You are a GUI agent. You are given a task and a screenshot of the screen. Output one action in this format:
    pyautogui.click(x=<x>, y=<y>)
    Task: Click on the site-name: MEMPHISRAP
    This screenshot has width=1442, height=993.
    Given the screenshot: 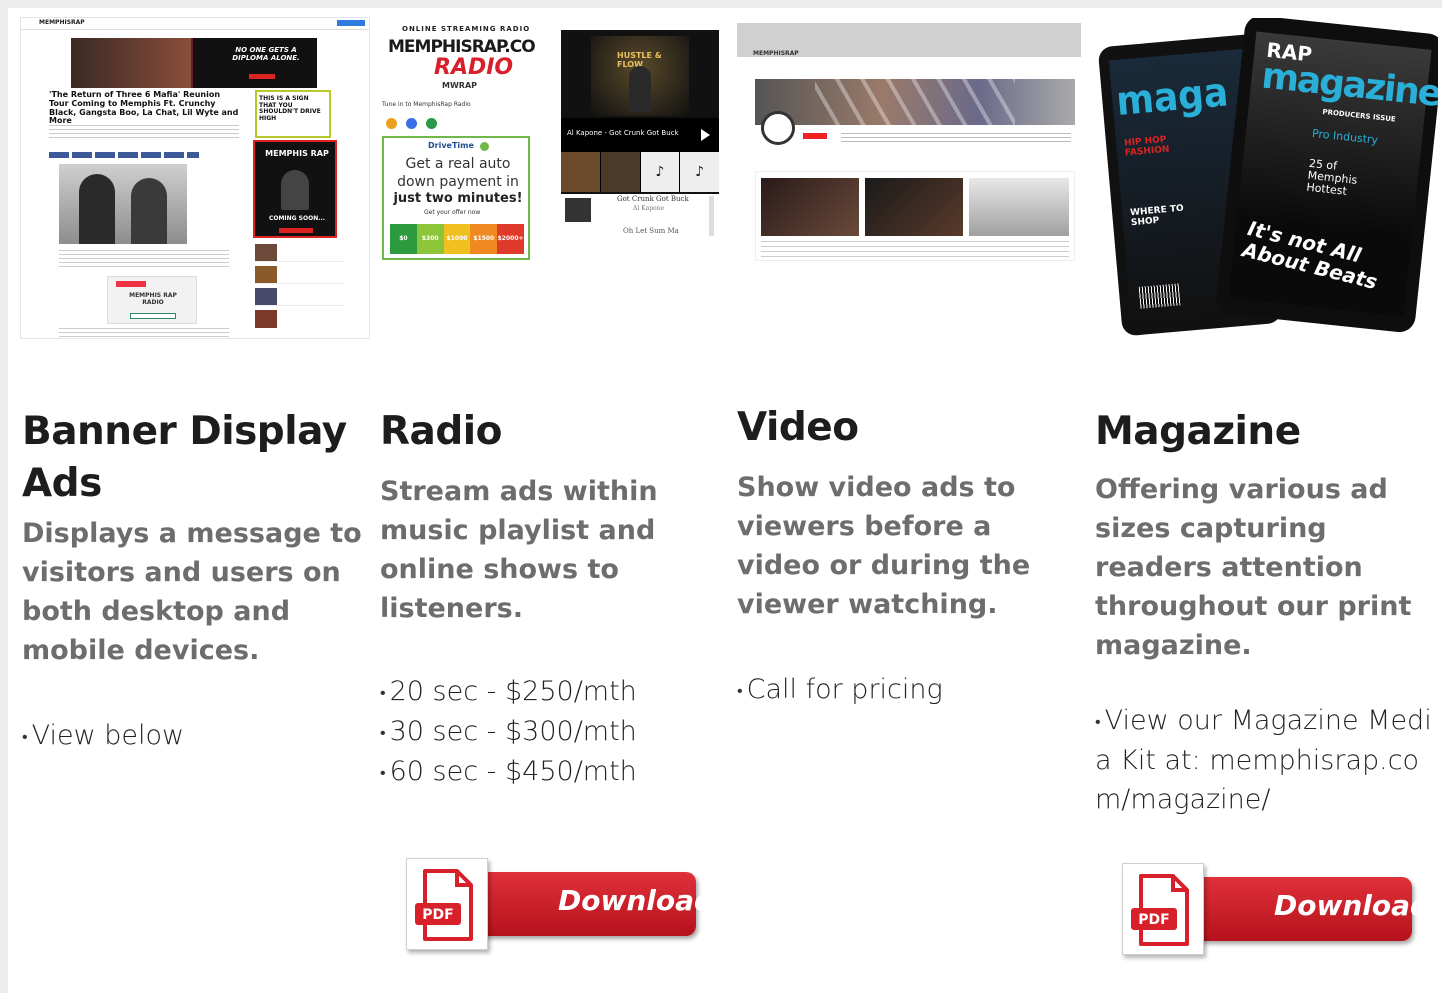 What is the action you would take?
    pyautogui.click(x=62, y=22)
    